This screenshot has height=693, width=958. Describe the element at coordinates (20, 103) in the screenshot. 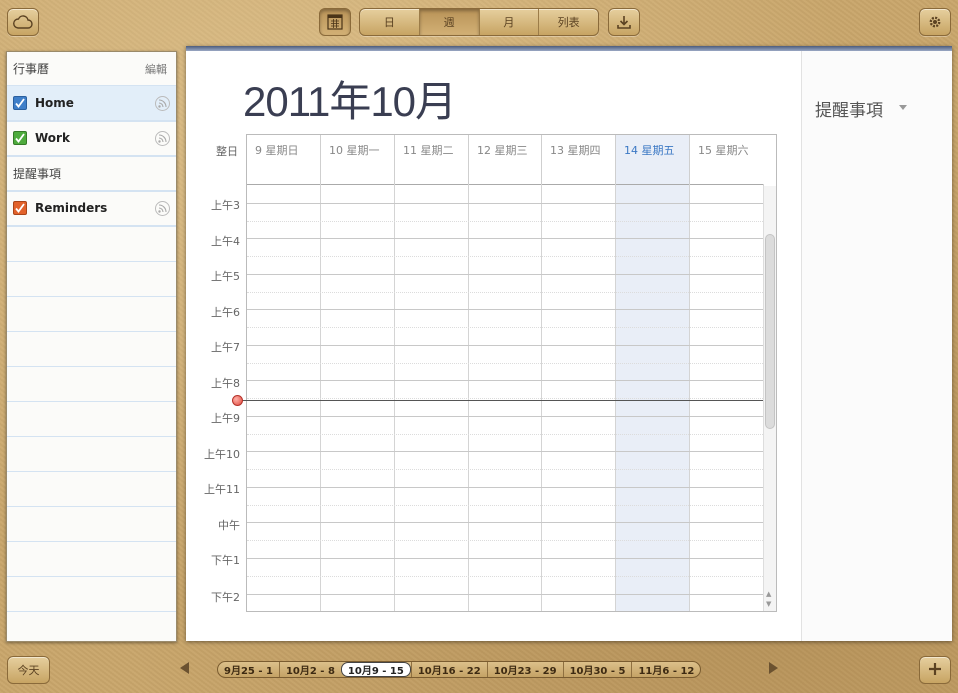

I see `checkbox-home` at that location.